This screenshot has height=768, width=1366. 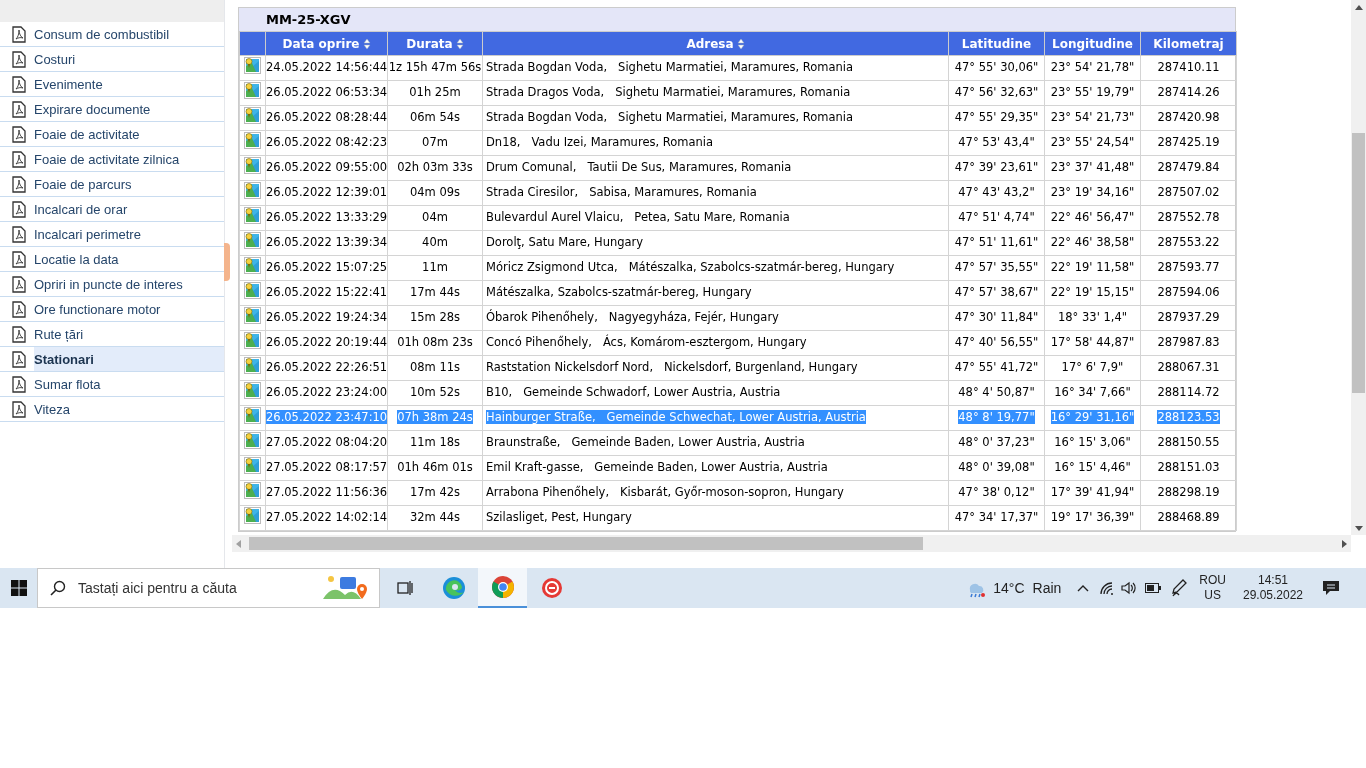 What do you see at coordinates (129, 59) in the screenshot?
I see `sidebar-item: Costuri` at bounding box center [129, 59].